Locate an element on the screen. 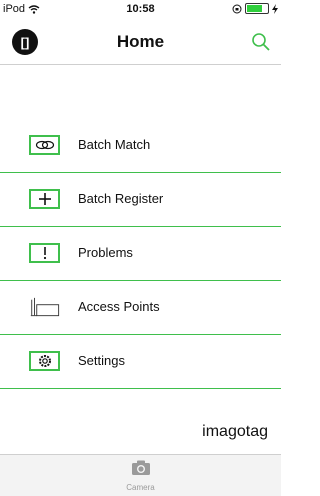  menu-item-label: Problems is located at coordinates (105, 252).